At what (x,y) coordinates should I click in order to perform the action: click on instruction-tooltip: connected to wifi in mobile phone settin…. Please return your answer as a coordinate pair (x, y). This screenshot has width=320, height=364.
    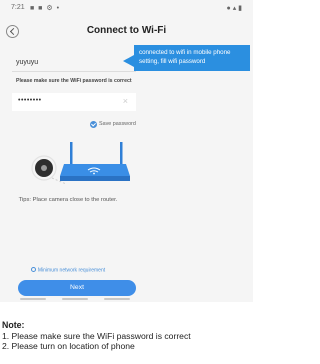
    Looking at the image, I should click on (192, 58).